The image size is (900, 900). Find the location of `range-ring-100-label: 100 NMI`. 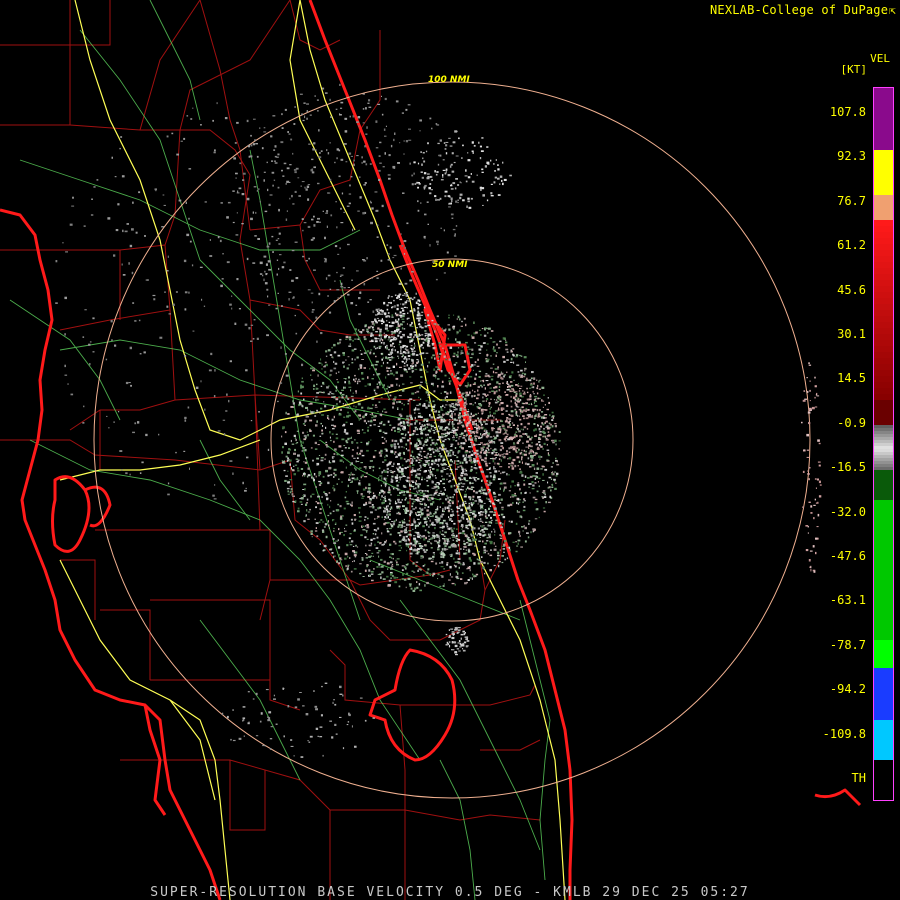

range-ring-100-label: 100 NMI is located at coordinates (449, 80).